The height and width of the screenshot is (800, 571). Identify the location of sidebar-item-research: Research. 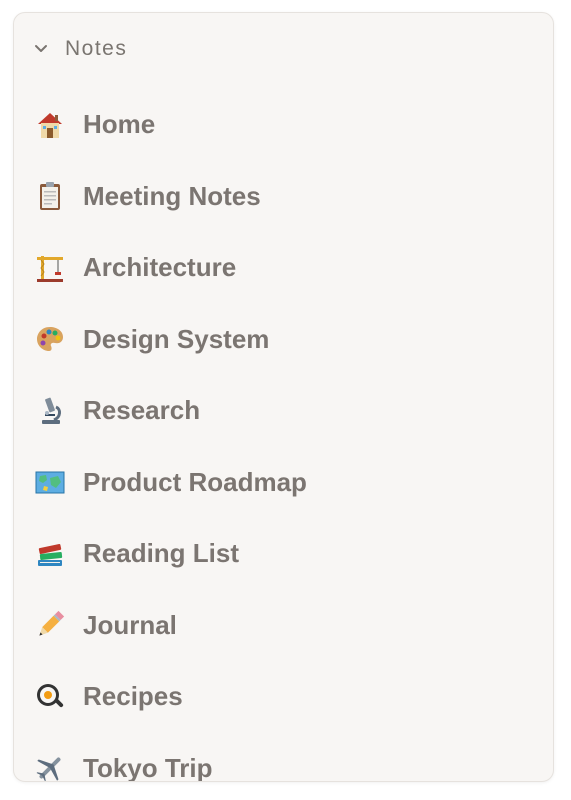
(283, 411).